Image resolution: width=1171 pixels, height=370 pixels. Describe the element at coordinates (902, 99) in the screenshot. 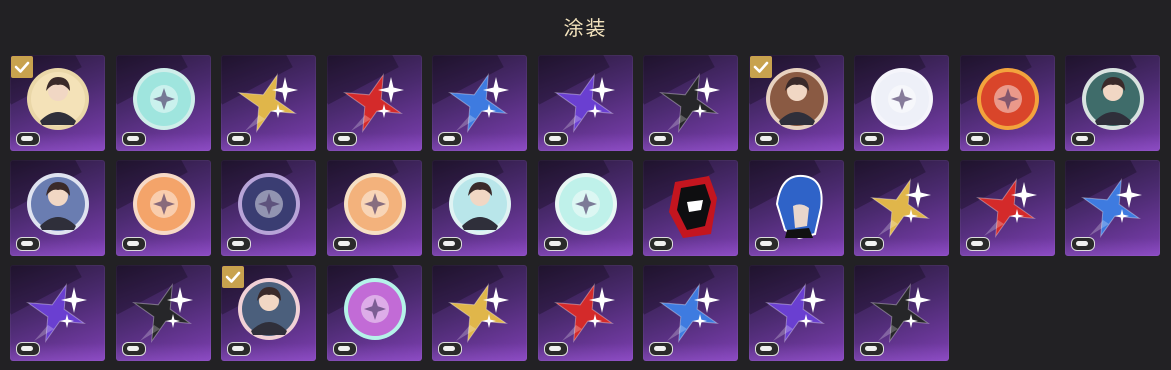

I see `emblem-disc-icon` at that location.